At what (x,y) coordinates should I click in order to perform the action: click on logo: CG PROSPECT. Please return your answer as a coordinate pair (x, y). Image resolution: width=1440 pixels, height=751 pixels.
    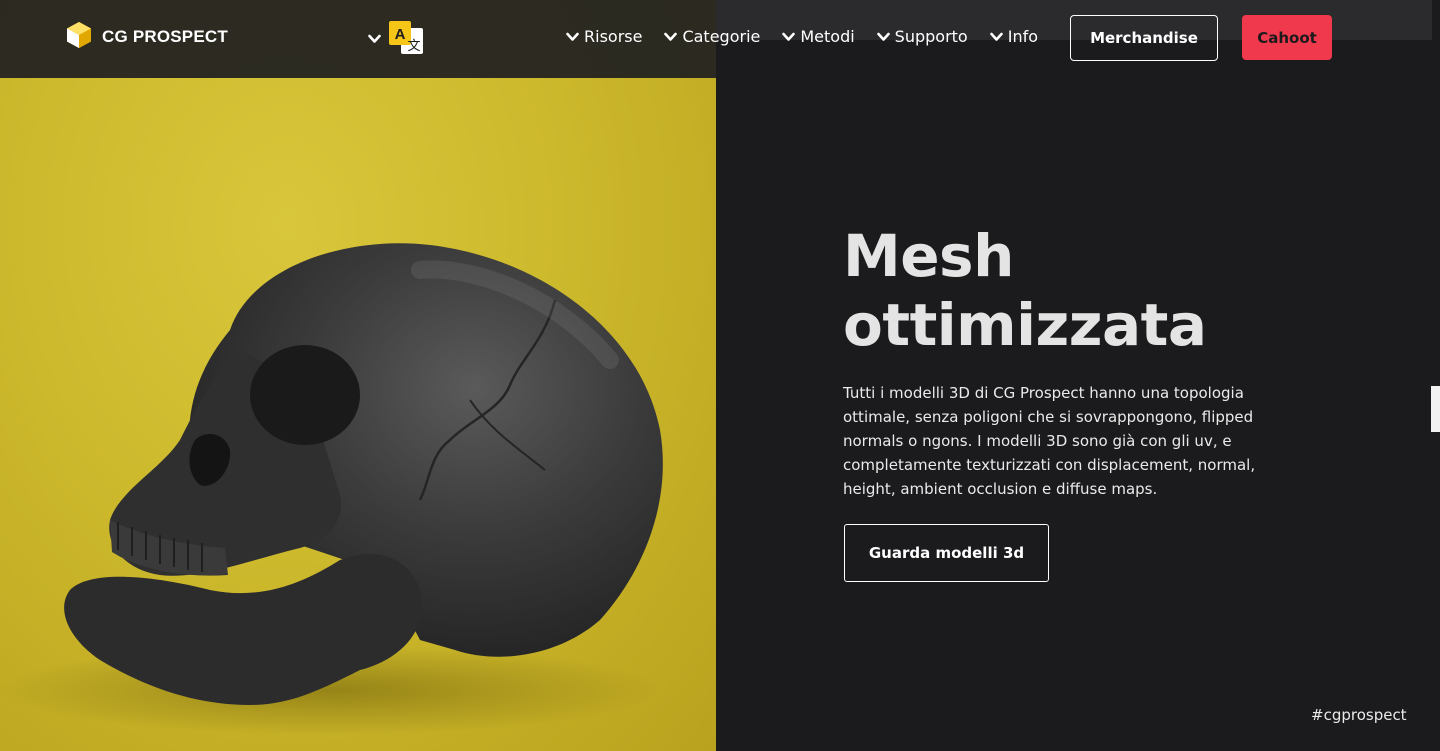
    Looking at the image, I should click on (147, 37).